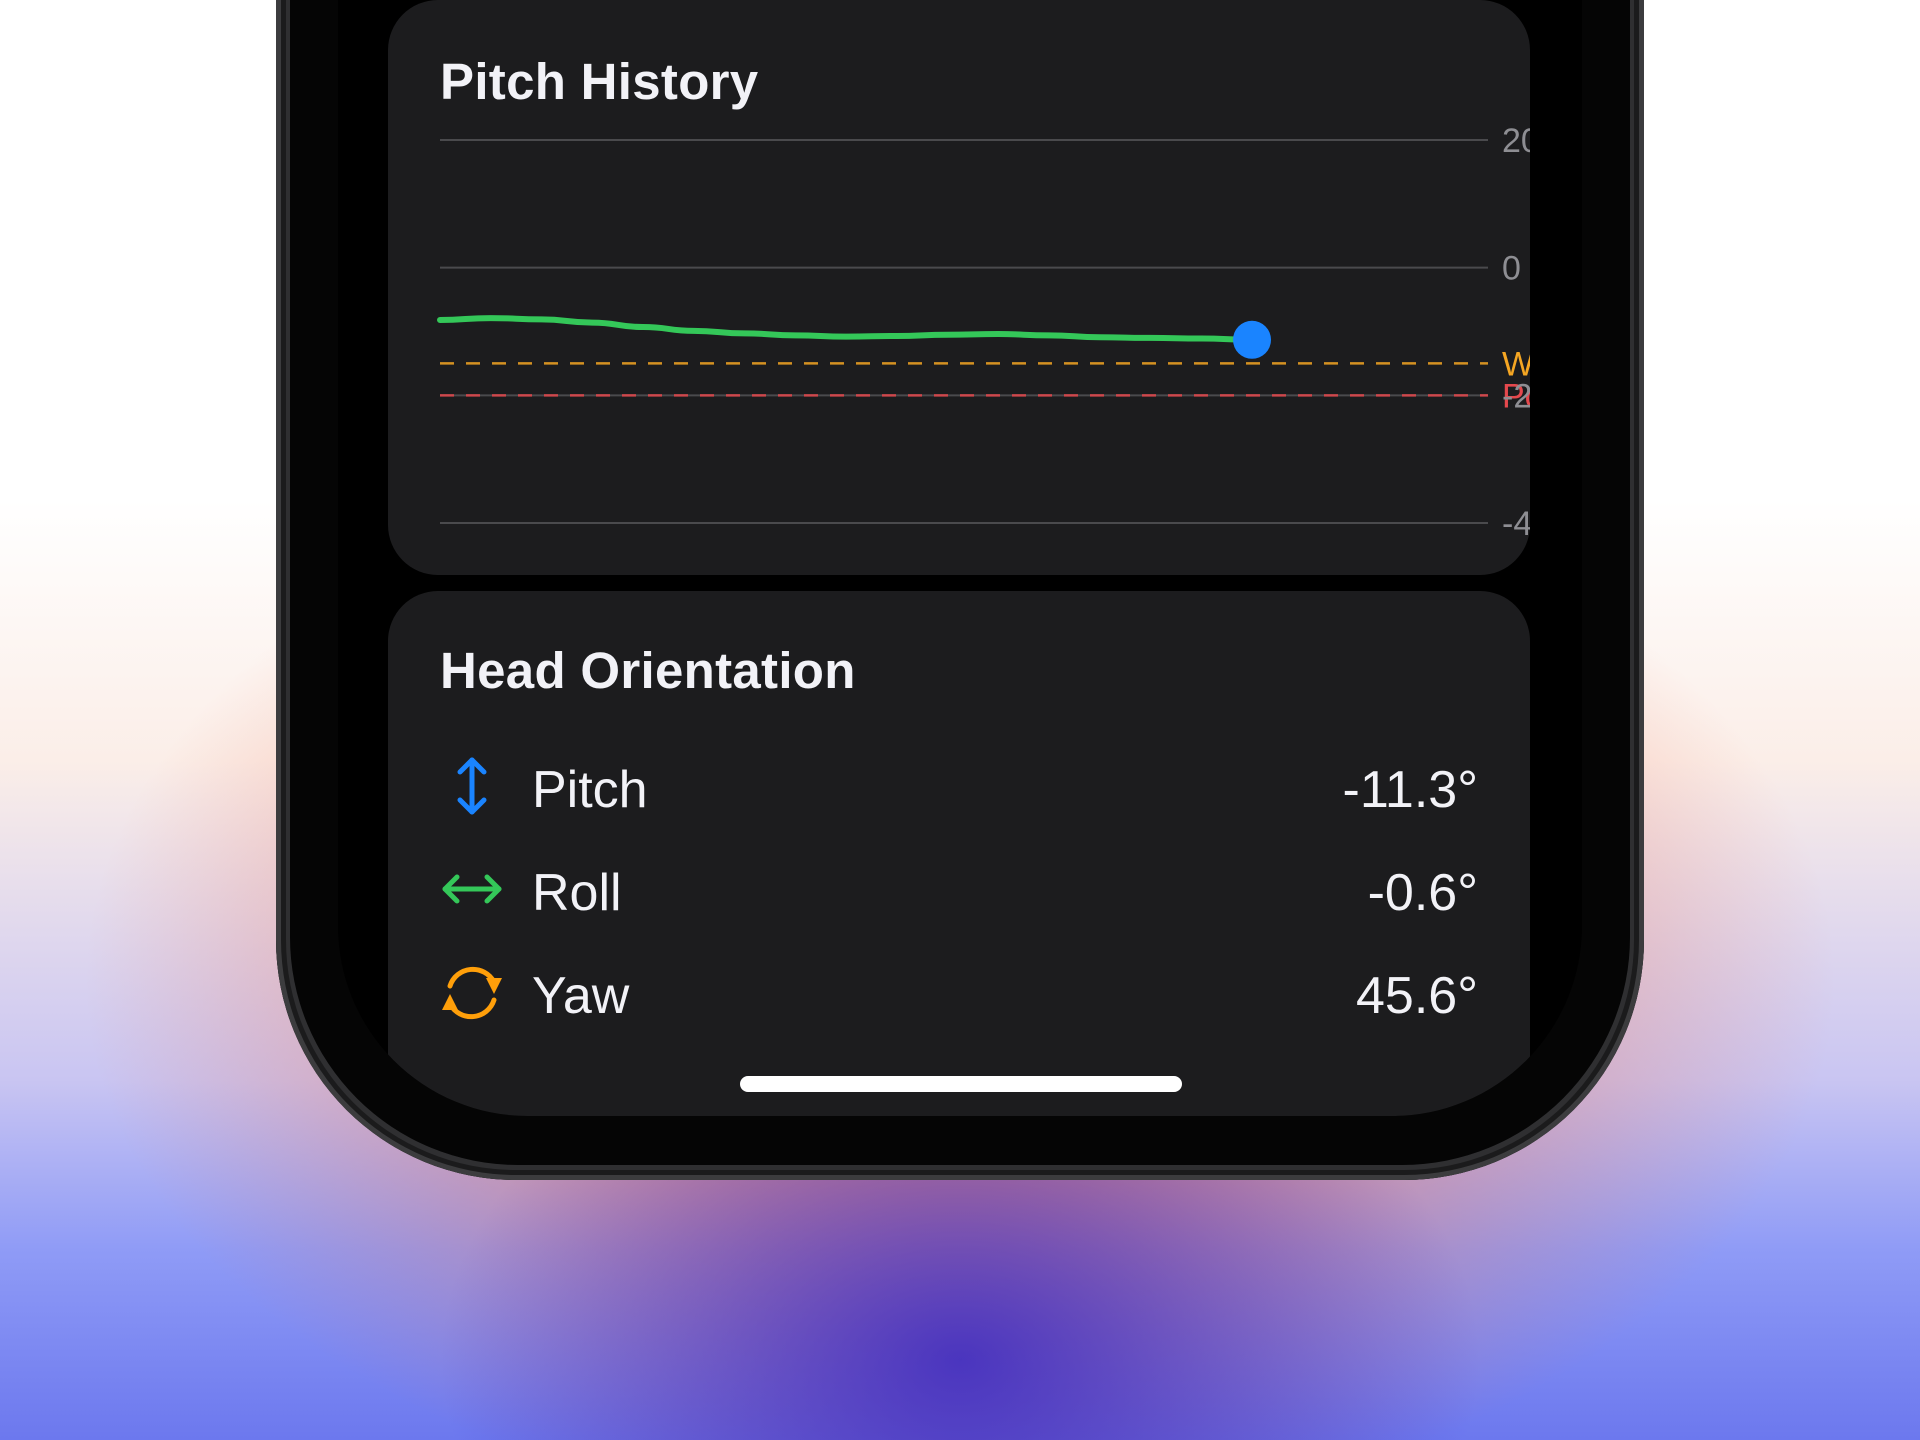 The width and height of the screenshot is (1920, 1440). What do you see at coordinates (1410, 790) in the screenshot?
I see `pitch-value: -11.3°` at bounding box center [1410, 790].